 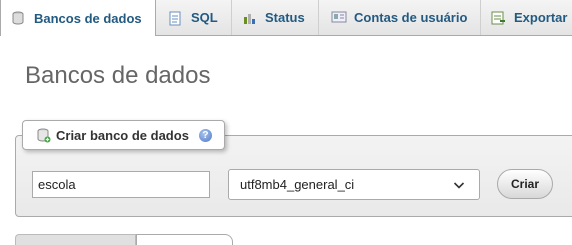 I want to click on tab-status-label: Status, so click(x=285, y=17).